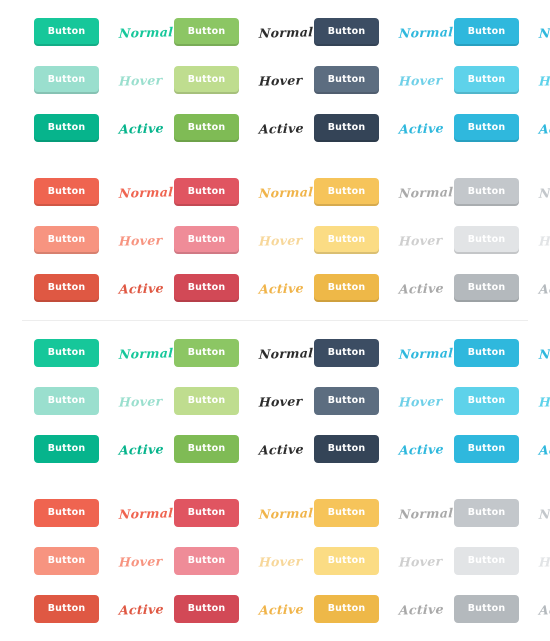 Image resolution: width=550 pixels, height=641 pixels. I want to click on swatch-cell-grey-normal: Button Normal, so click(502, 513).